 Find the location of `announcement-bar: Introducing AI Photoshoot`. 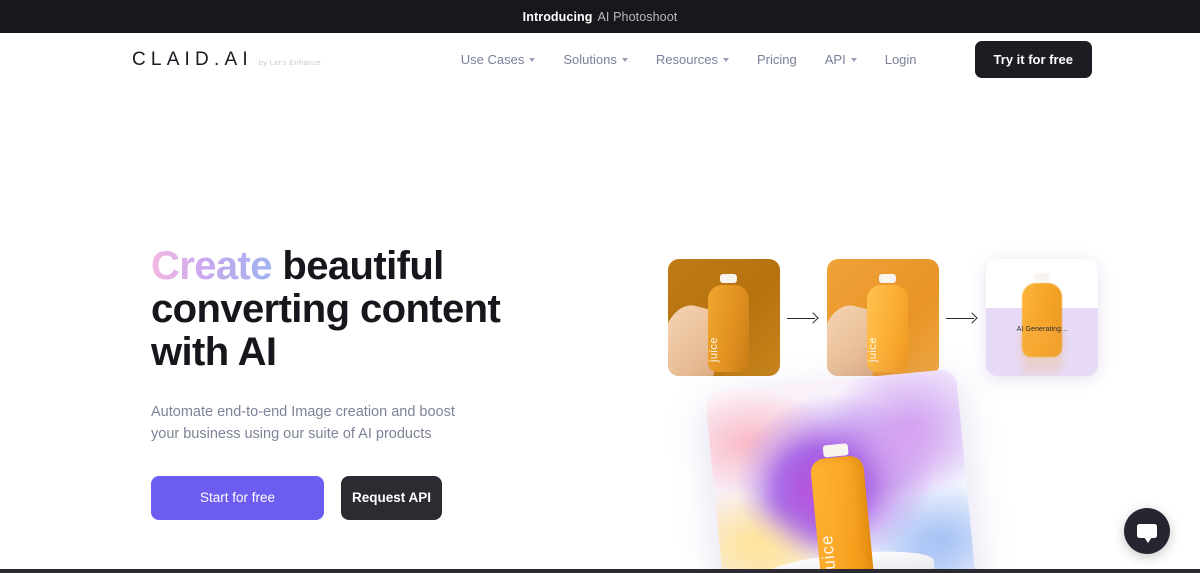

announcement-bar: Introducing AI Photoshoot is located at coordinates (600, 16).